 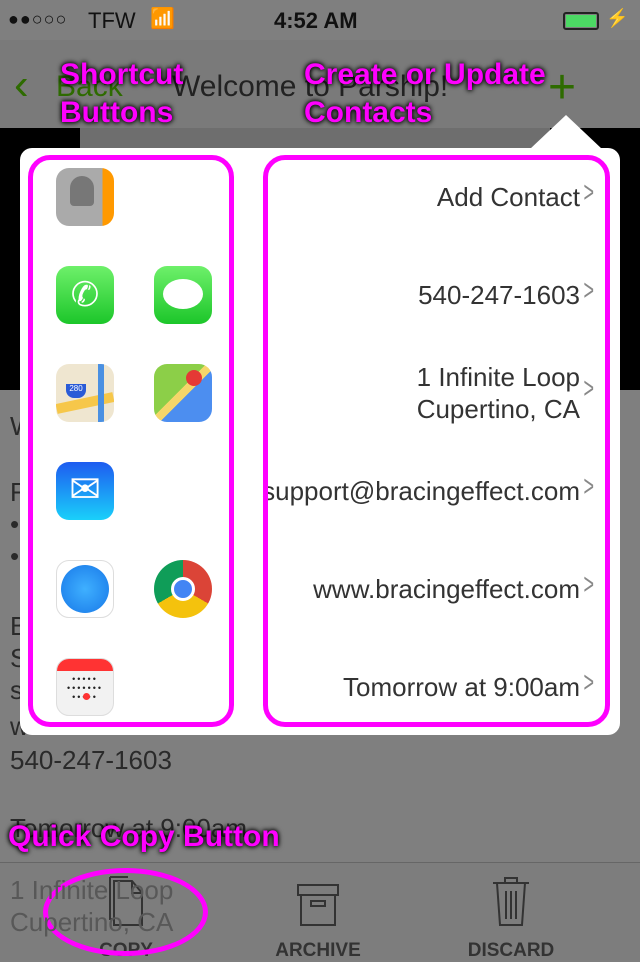 I want to click on bg-phone: 540-247-1603, so click(x=91, y=760).